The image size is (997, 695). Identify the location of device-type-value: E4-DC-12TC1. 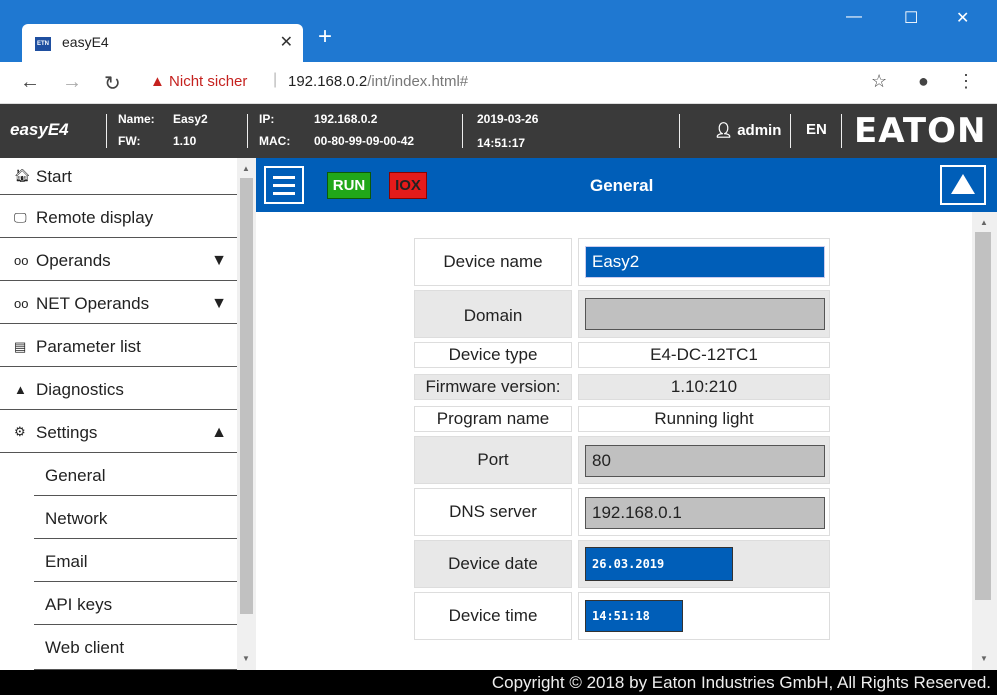
(704, 355).